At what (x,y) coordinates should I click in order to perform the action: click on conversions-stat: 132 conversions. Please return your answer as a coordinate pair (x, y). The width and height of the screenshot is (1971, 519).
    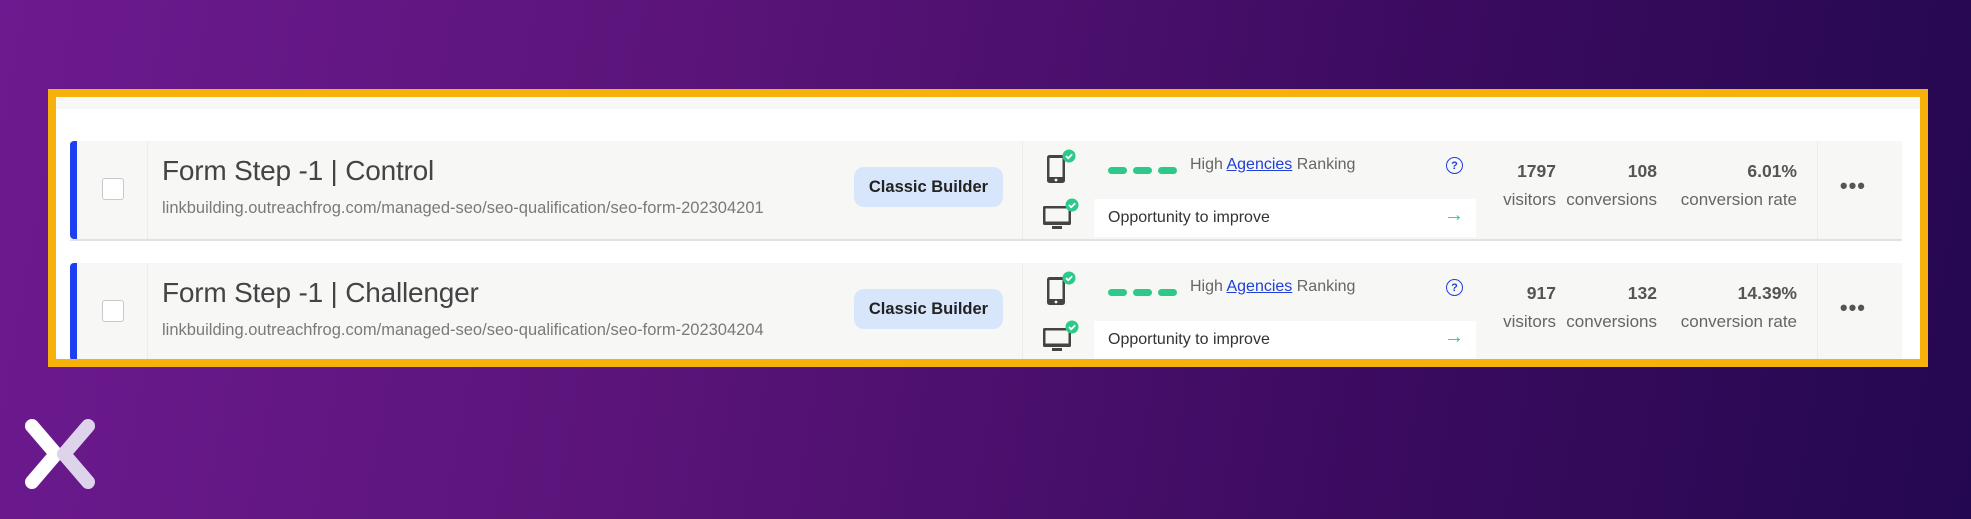
    Looking at the image, I should click on (1611, 307).